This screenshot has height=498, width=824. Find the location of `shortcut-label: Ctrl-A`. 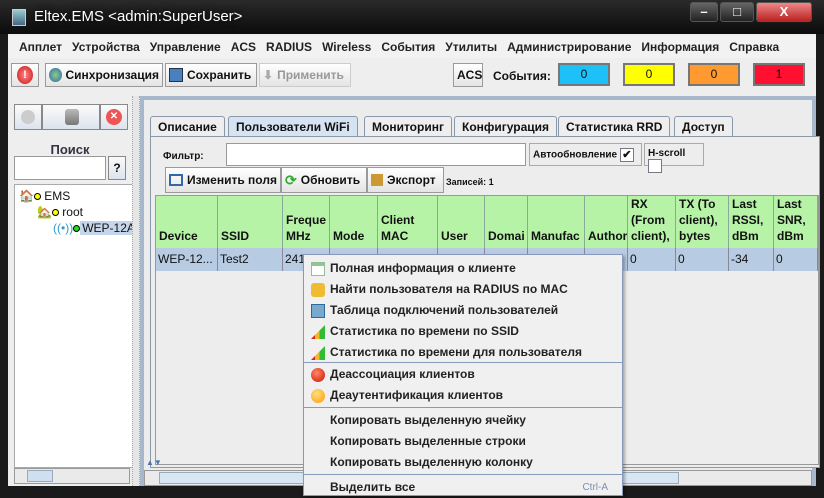

shortcut-label: Ctrl-A is located at coordinates (595, 487).